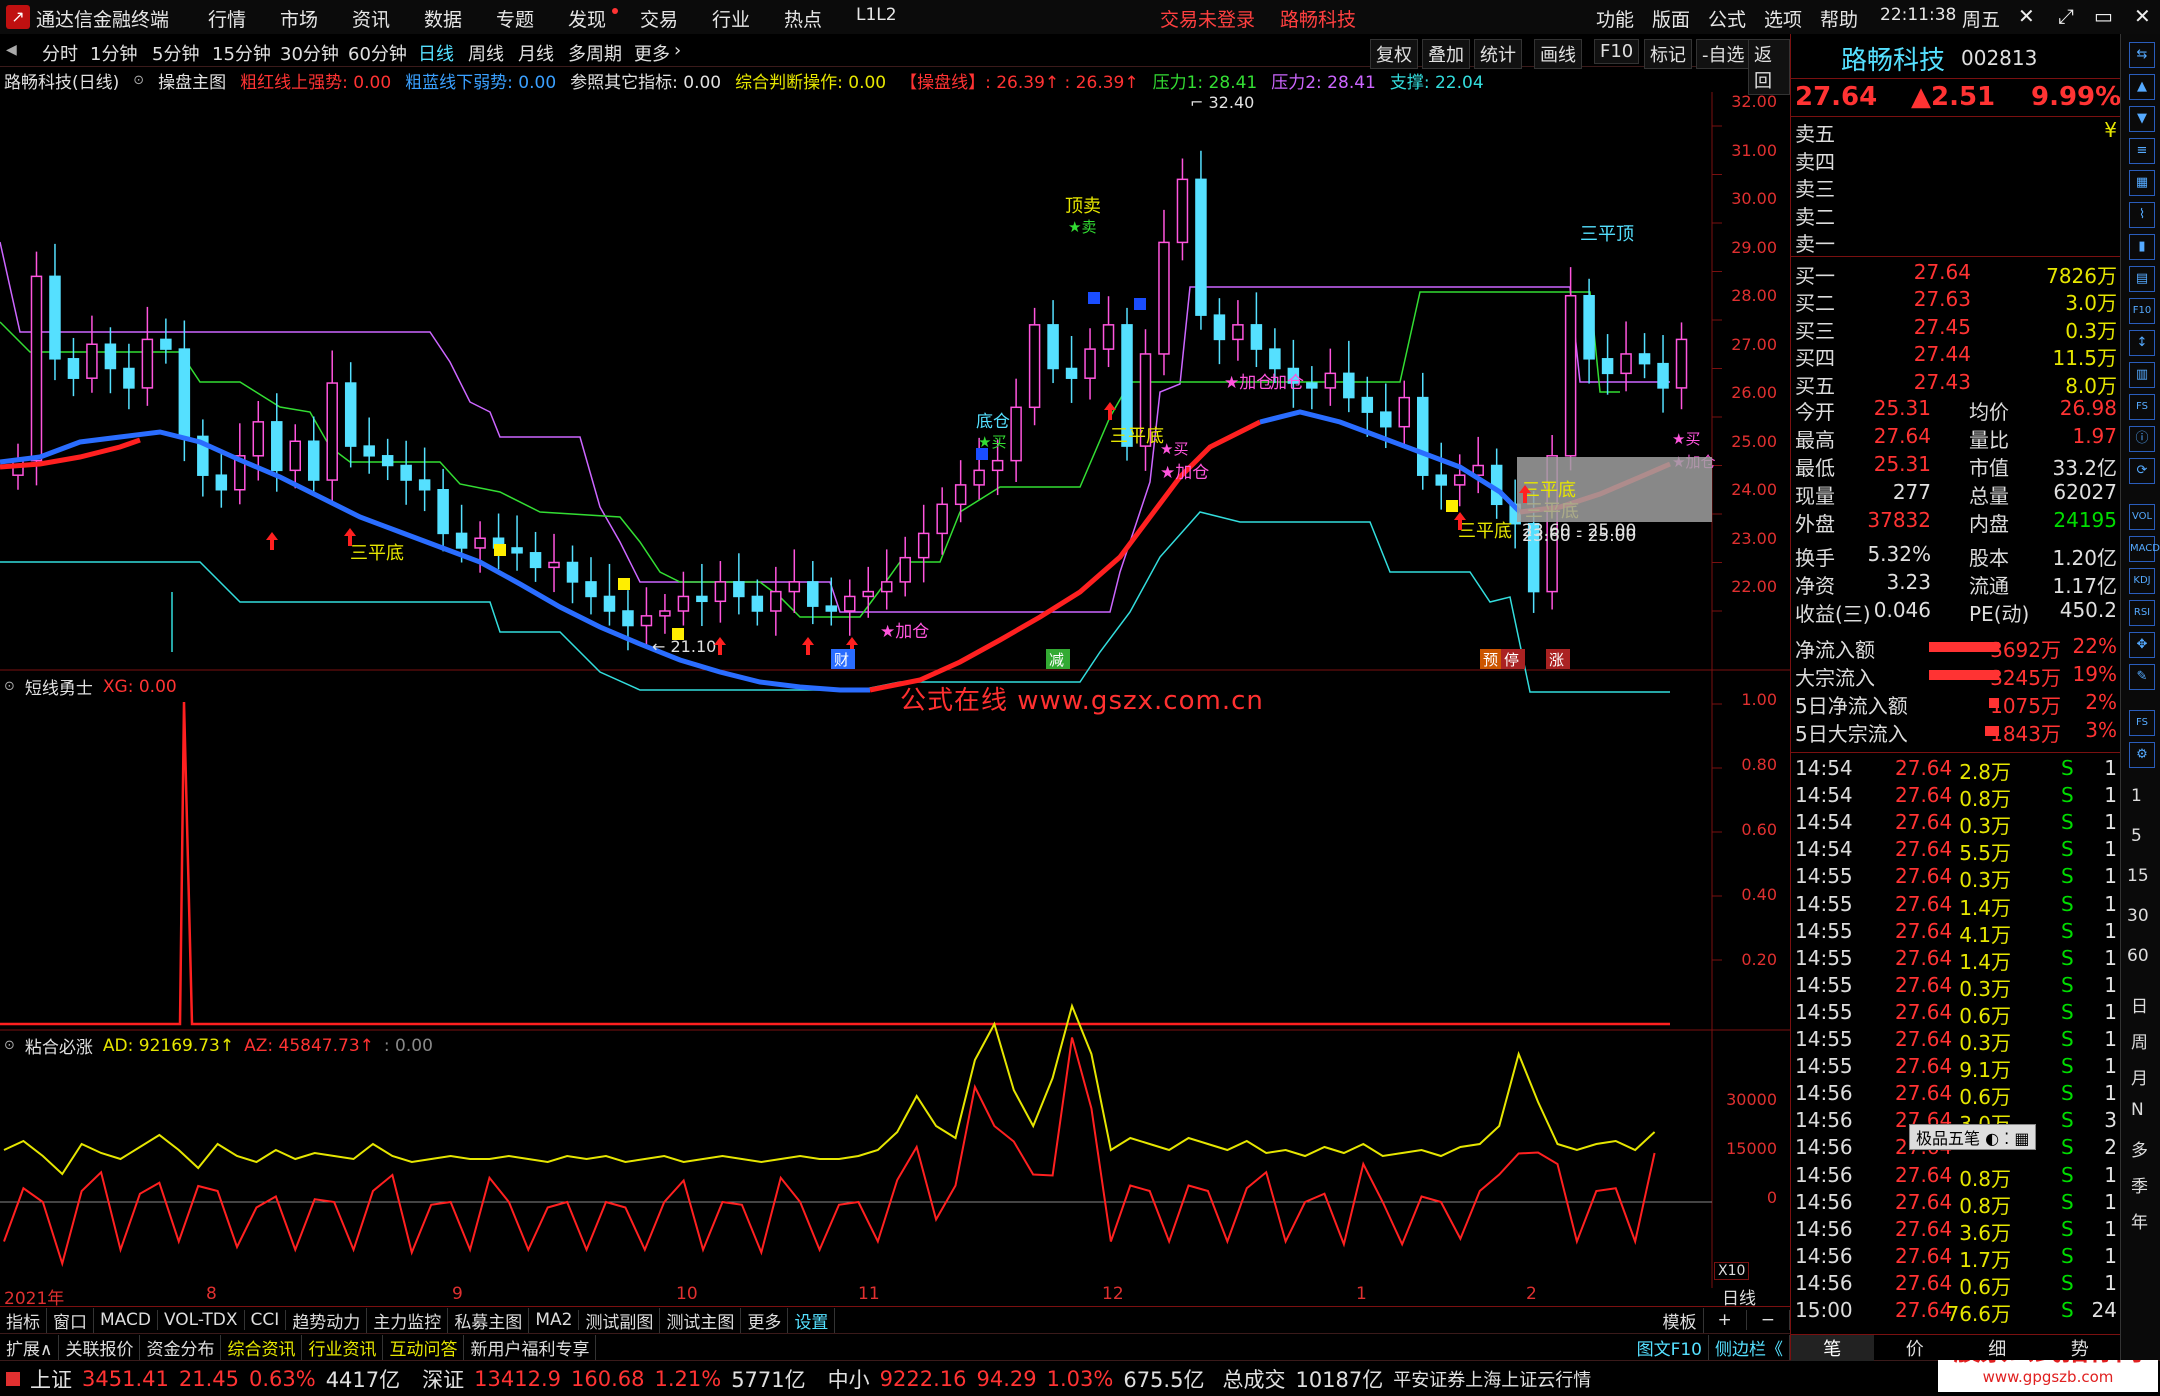 The image size is (2160, 1396). What do you see at coordinates (2142, 119) in the screenshot?
I see `down-icon: ▼` at bounding box center [2142, 119].